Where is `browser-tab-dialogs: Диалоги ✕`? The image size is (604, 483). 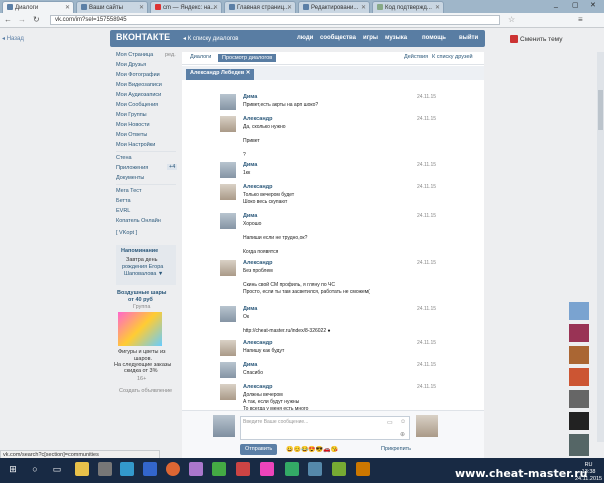 browser-tab-dialogs: Диалоги ✕ is located at coordinates (38, 7).